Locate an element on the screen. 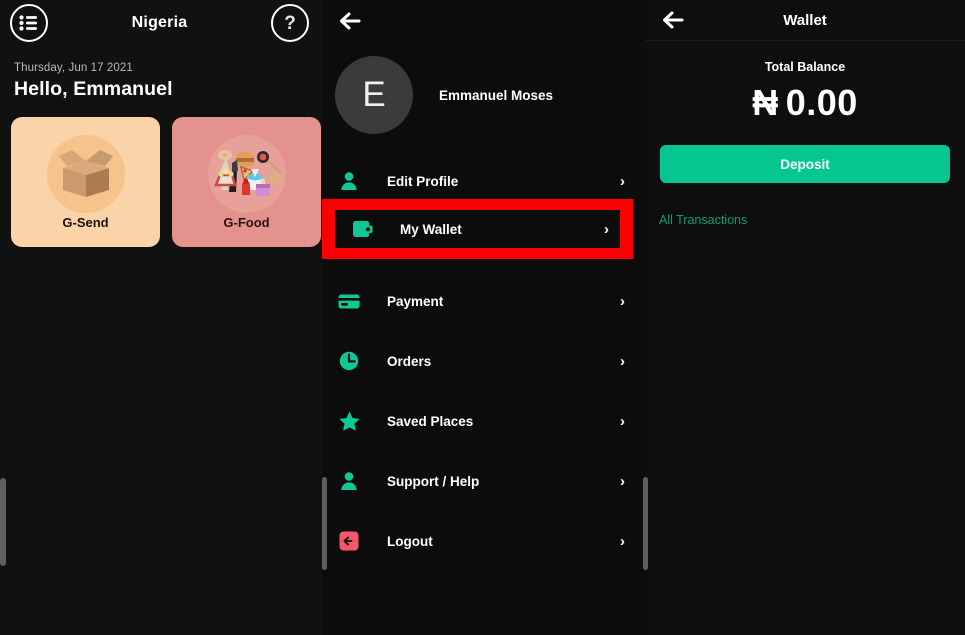 Image resolution: width=965 pixels, height=635 pixels. current-date: Thursday, Jun 17 2021 is located at coordinates (73, 68).